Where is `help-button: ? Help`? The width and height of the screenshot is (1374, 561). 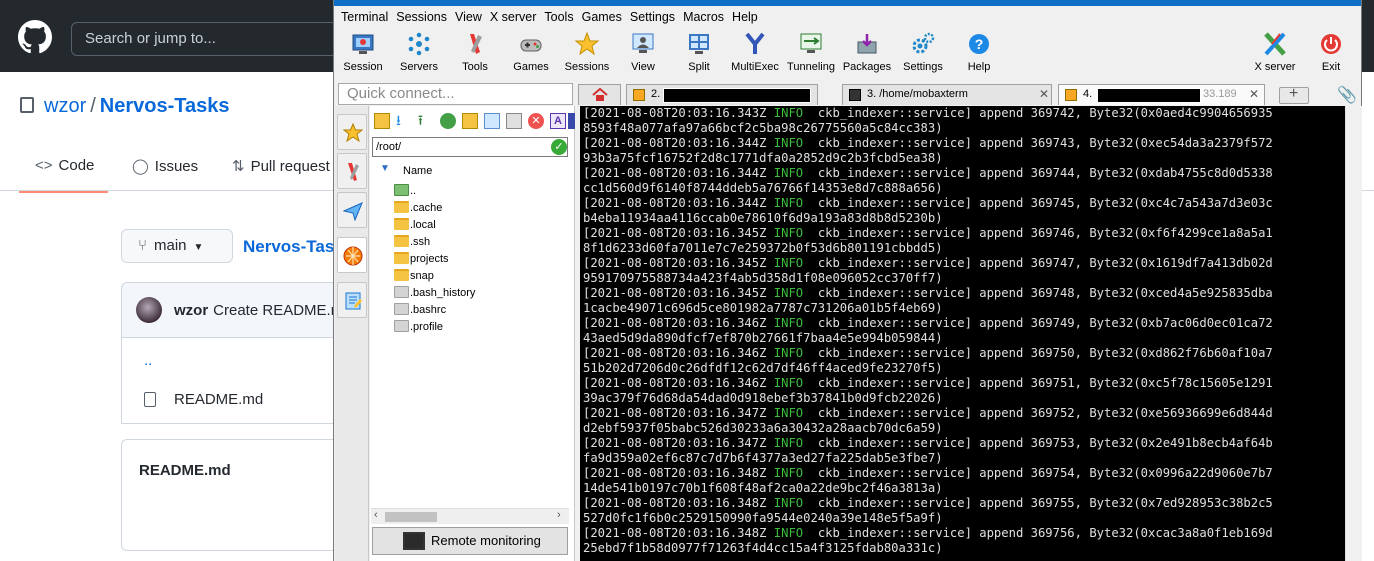 help-button: ? Help is located at coordinates (979, 54).